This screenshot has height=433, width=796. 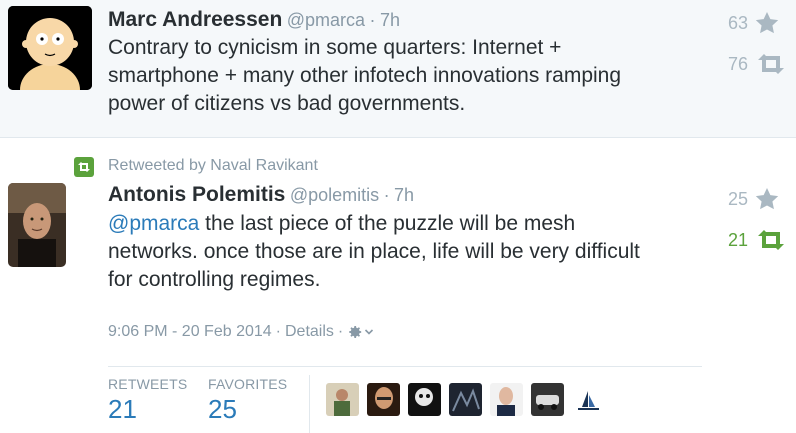 I want to click on tweet-stats-row: RETWEETS 21 FAVORITES 25, so click(x=405, y=399).